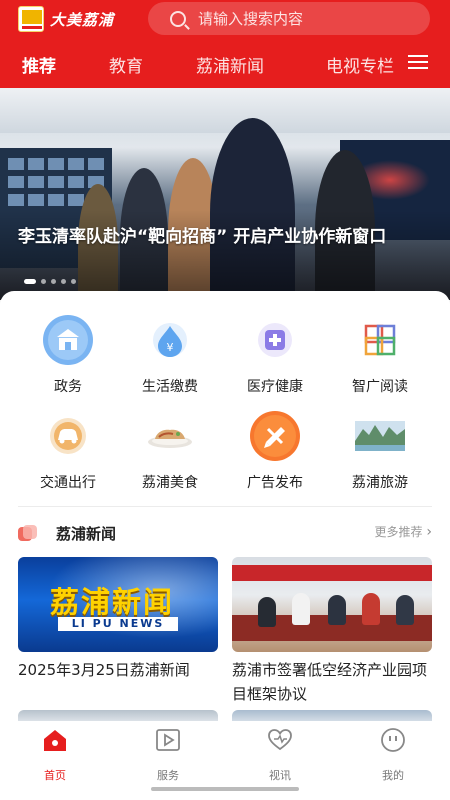 This screenshot has width=450, height=800. What do you see at coordinates (170, 438) in the screenshot?
I see `food-icon` at bounding box center [170, 438].